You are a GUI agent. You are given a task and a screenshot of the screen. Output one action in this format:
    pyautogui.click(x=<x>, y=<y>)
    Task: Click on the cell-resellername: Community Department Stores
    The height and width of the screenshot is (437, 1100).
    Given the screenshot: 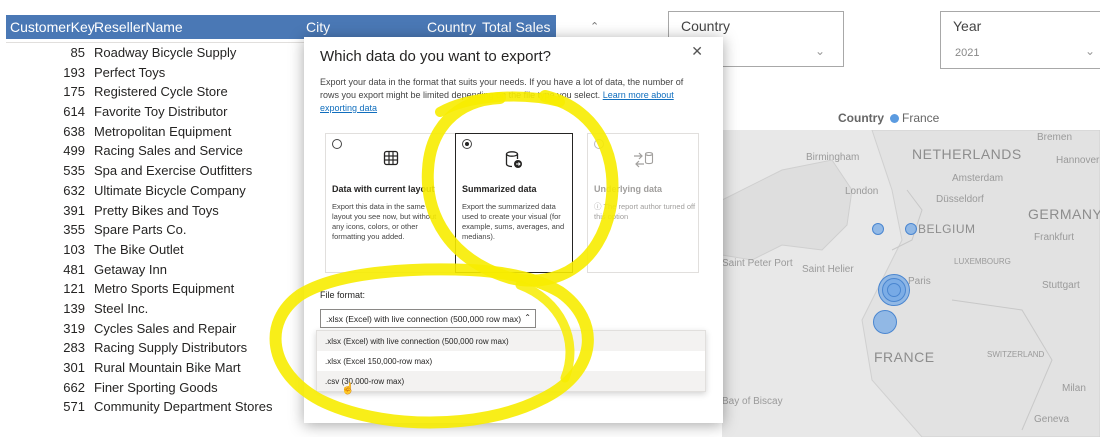 What is the action you would take?
    pyautogui.click(x=183, y=407)
    